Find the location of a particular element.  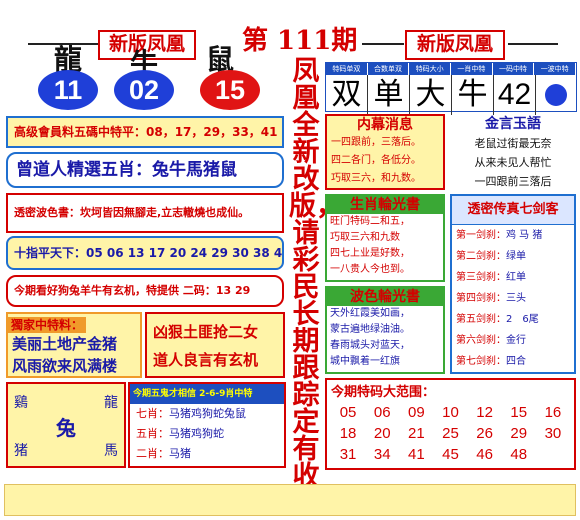

range-number: 46 is located at coordinates (484, 454).